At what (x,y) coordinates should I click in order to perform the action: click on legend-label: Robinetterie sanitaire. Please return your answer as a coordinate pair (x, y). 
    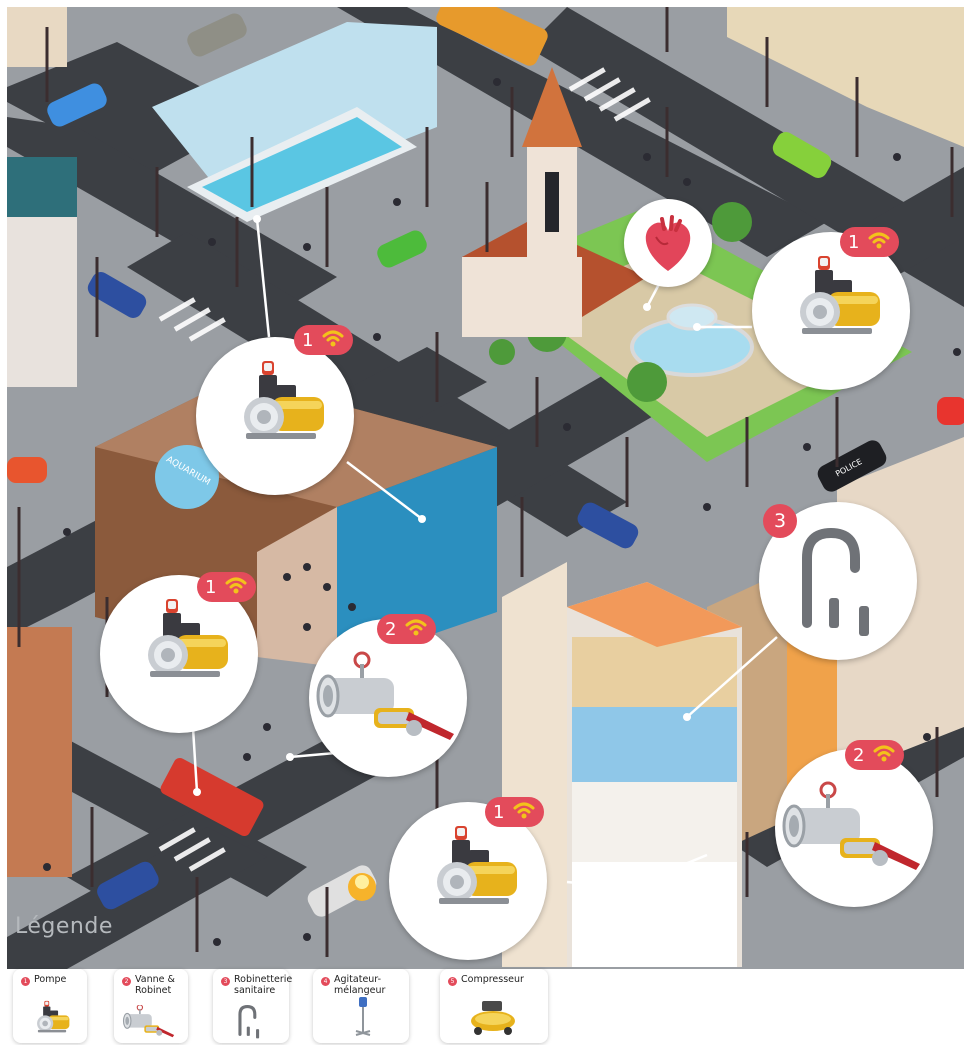
    Looking at the image, I should click on (263, 985).